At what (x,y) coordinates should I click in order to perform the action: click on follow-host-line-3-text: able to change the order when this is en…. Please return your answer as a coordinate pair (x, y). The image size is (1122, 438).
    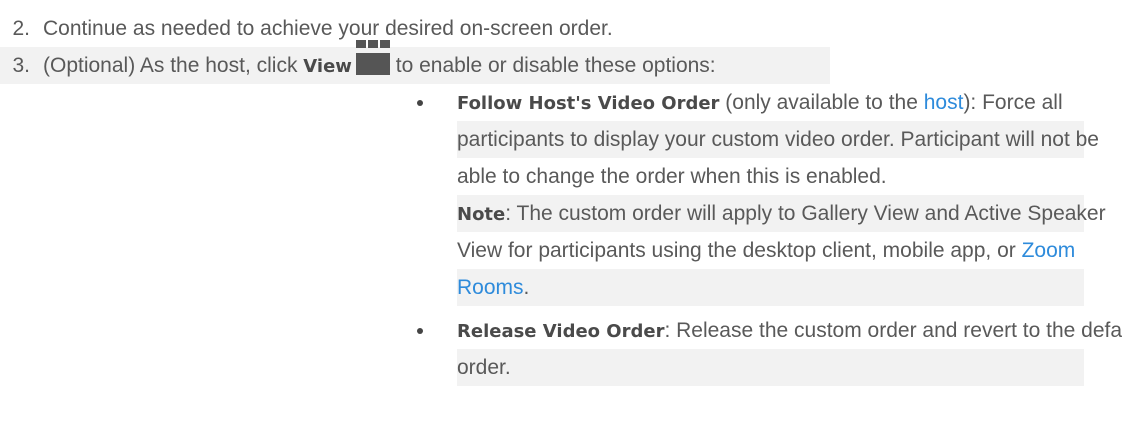
    Looking at the image, I should click on (672, 176).